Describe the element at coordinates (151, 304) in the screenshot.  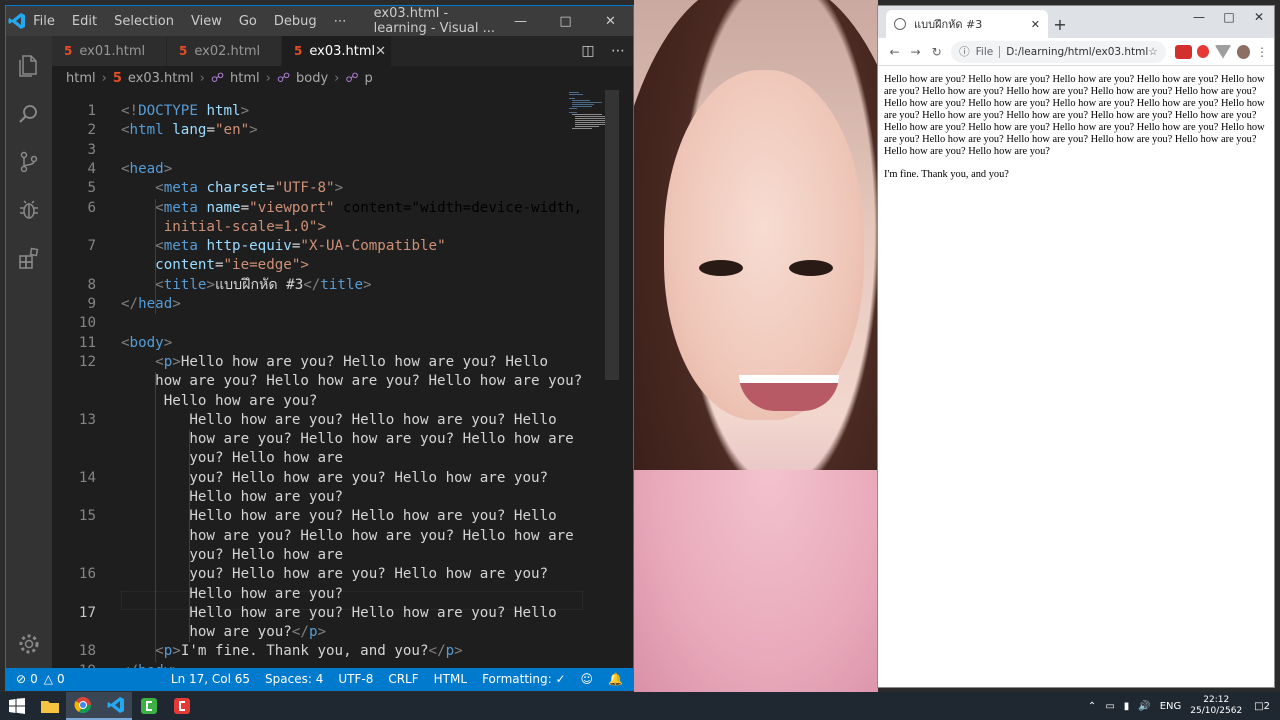
I see `code-line: </head>` at that location.